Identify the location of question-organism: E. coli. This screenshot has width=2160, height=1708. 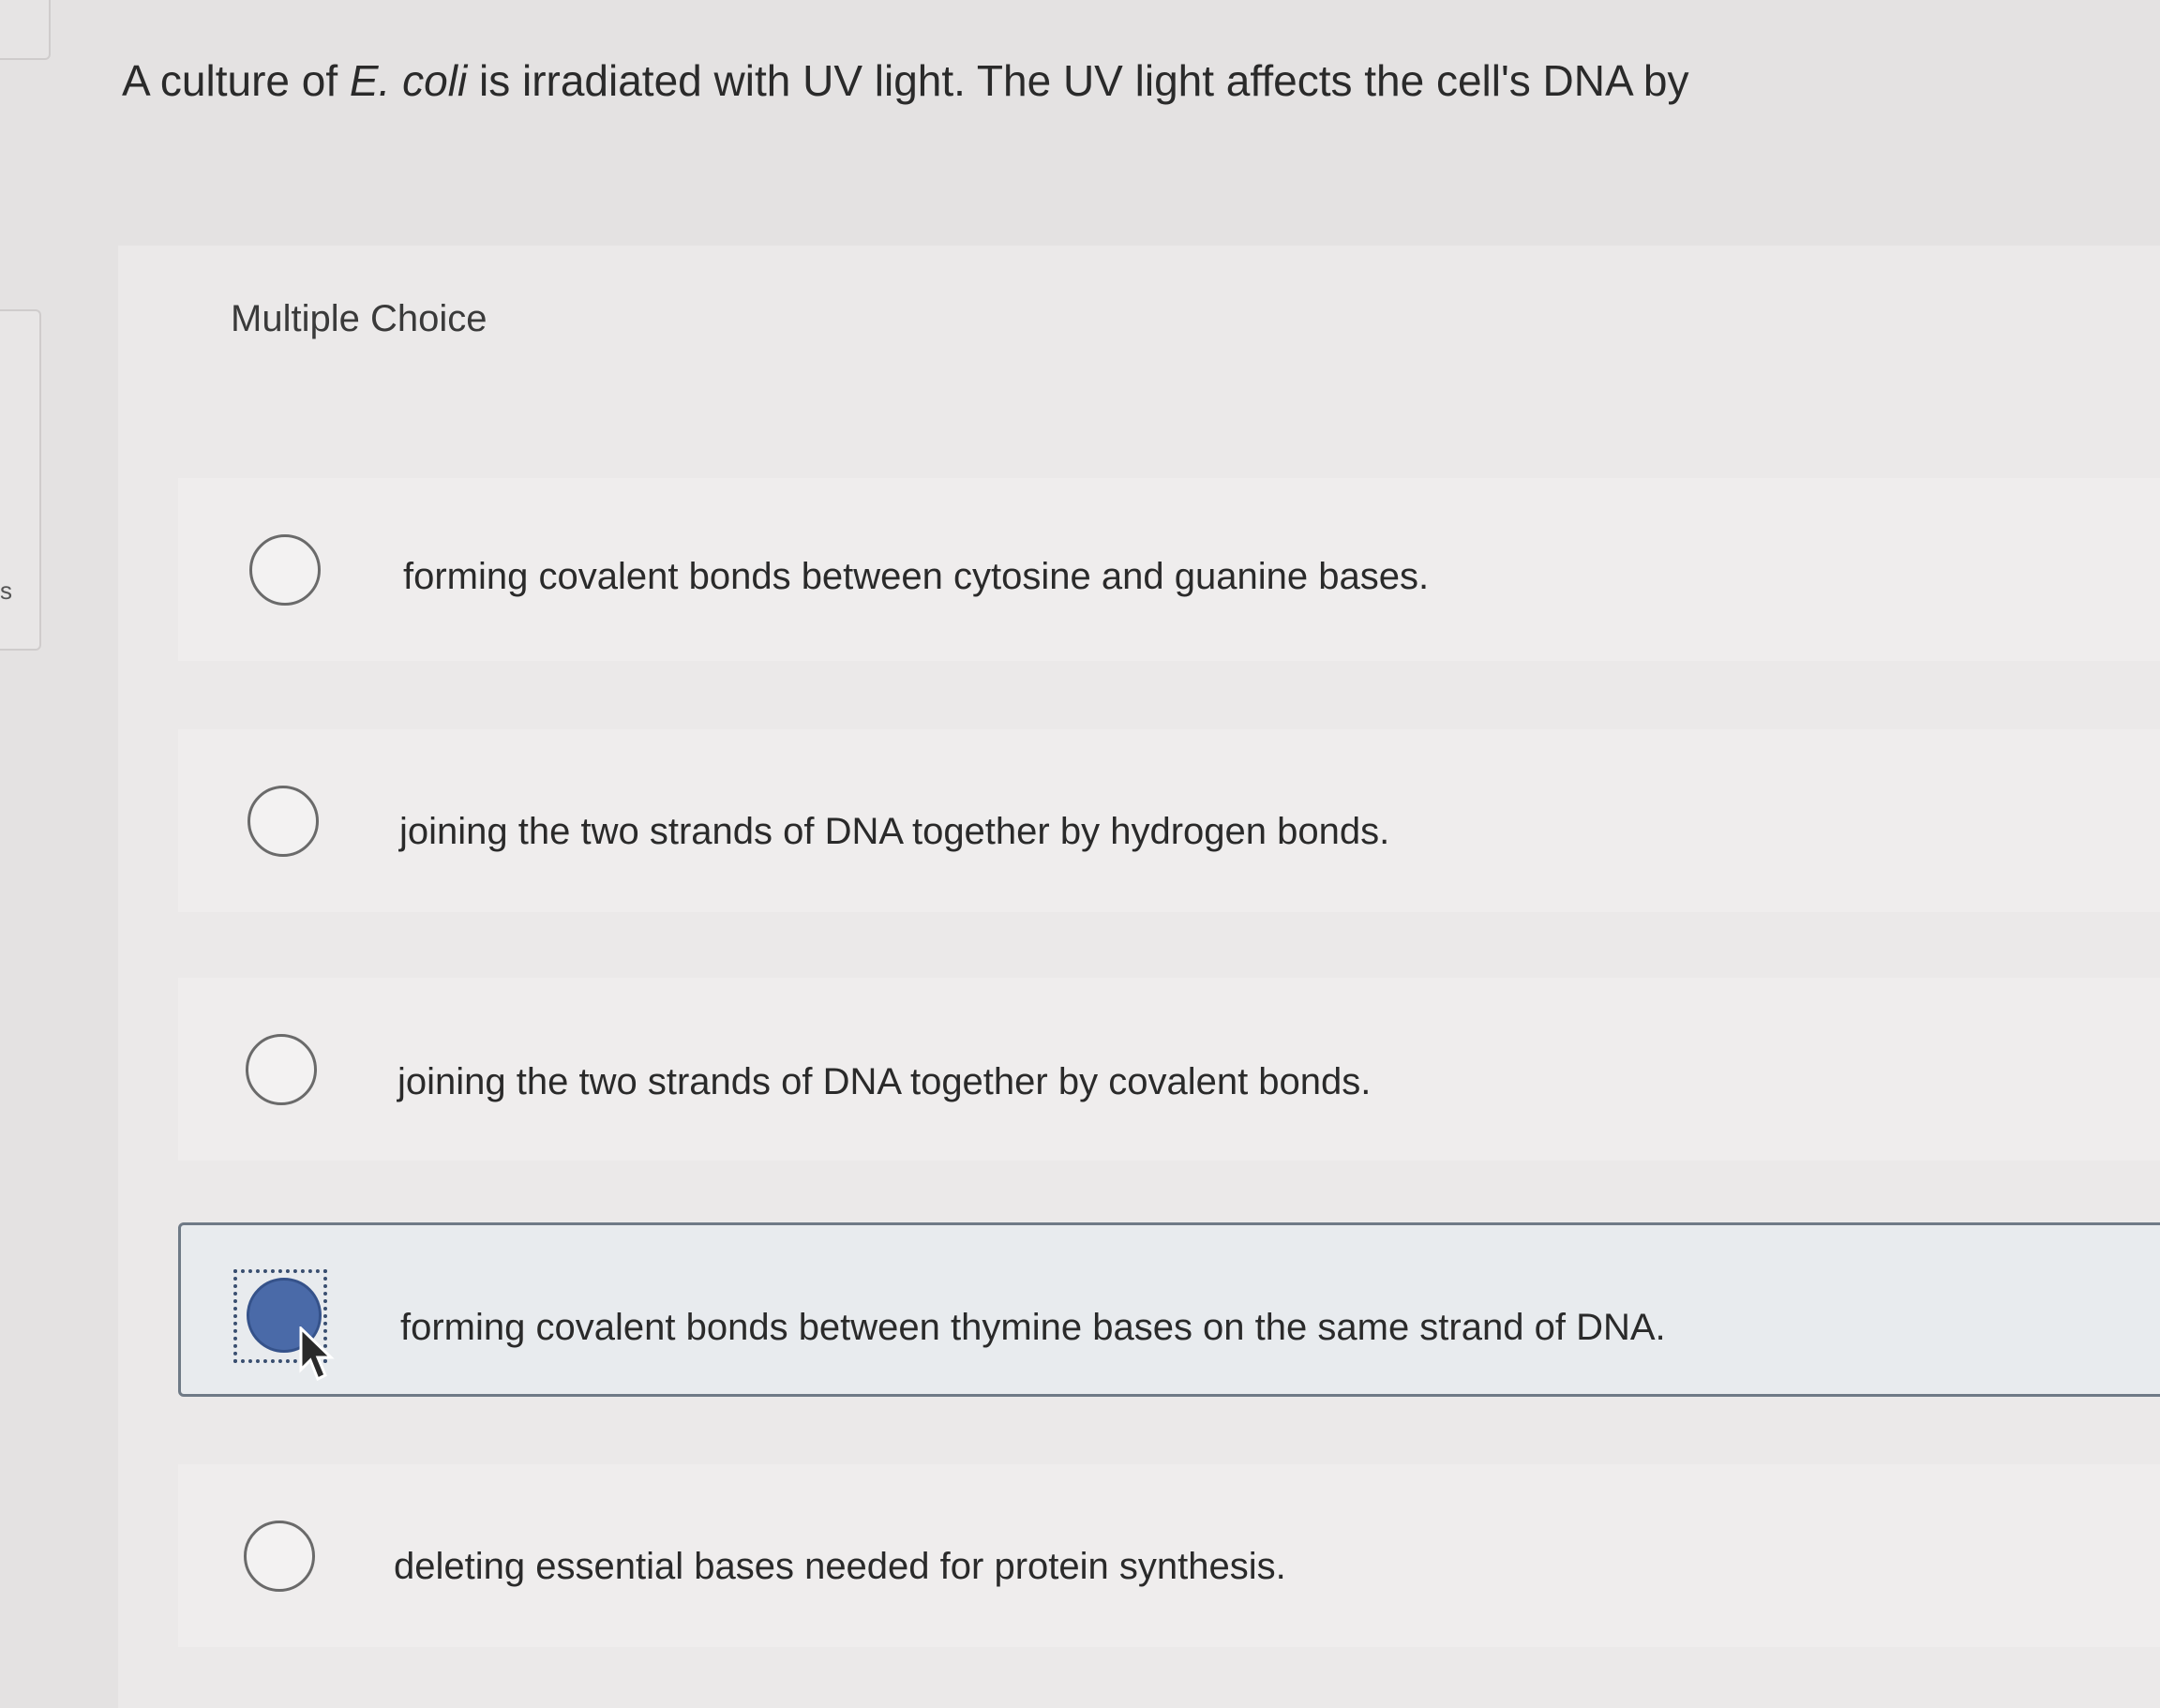
(408, 80).